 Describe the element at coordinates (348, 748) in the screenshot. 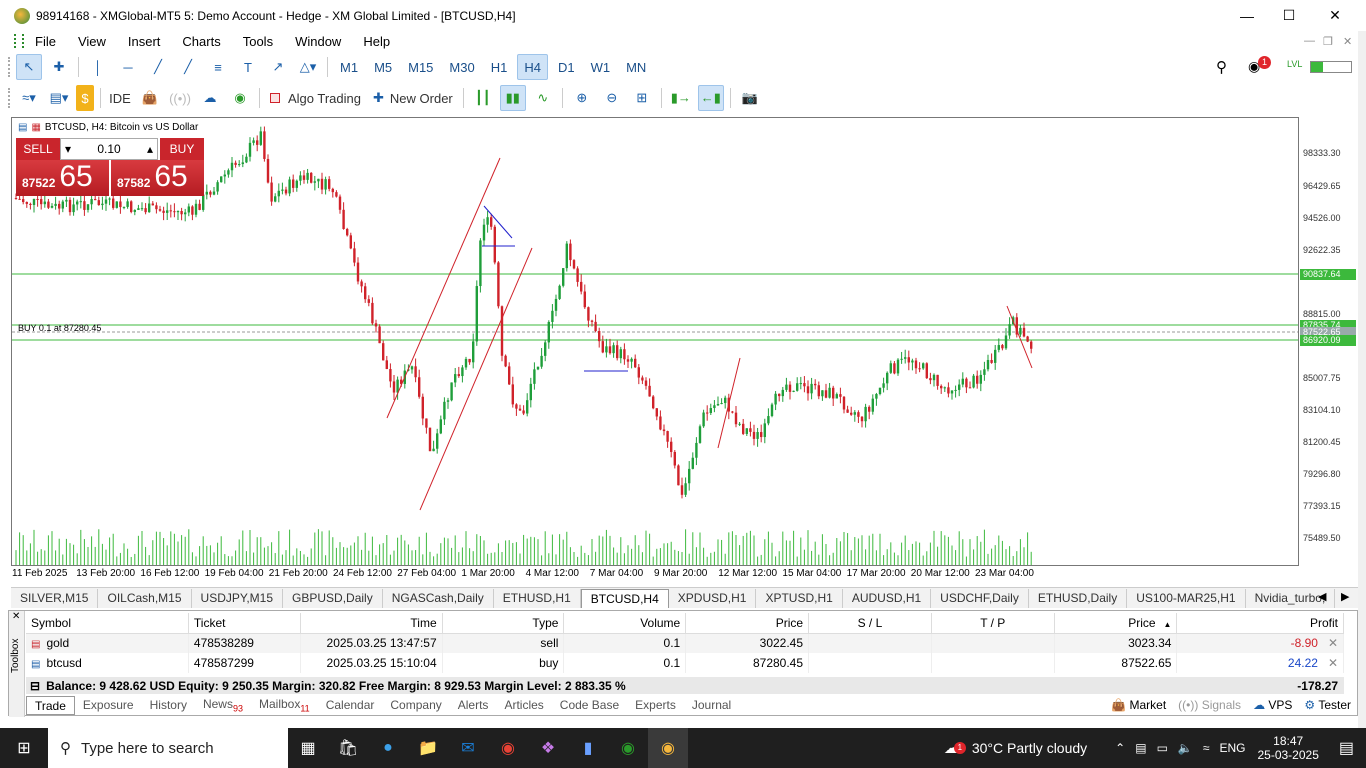

I see `store-icon: 🛍` at that location.